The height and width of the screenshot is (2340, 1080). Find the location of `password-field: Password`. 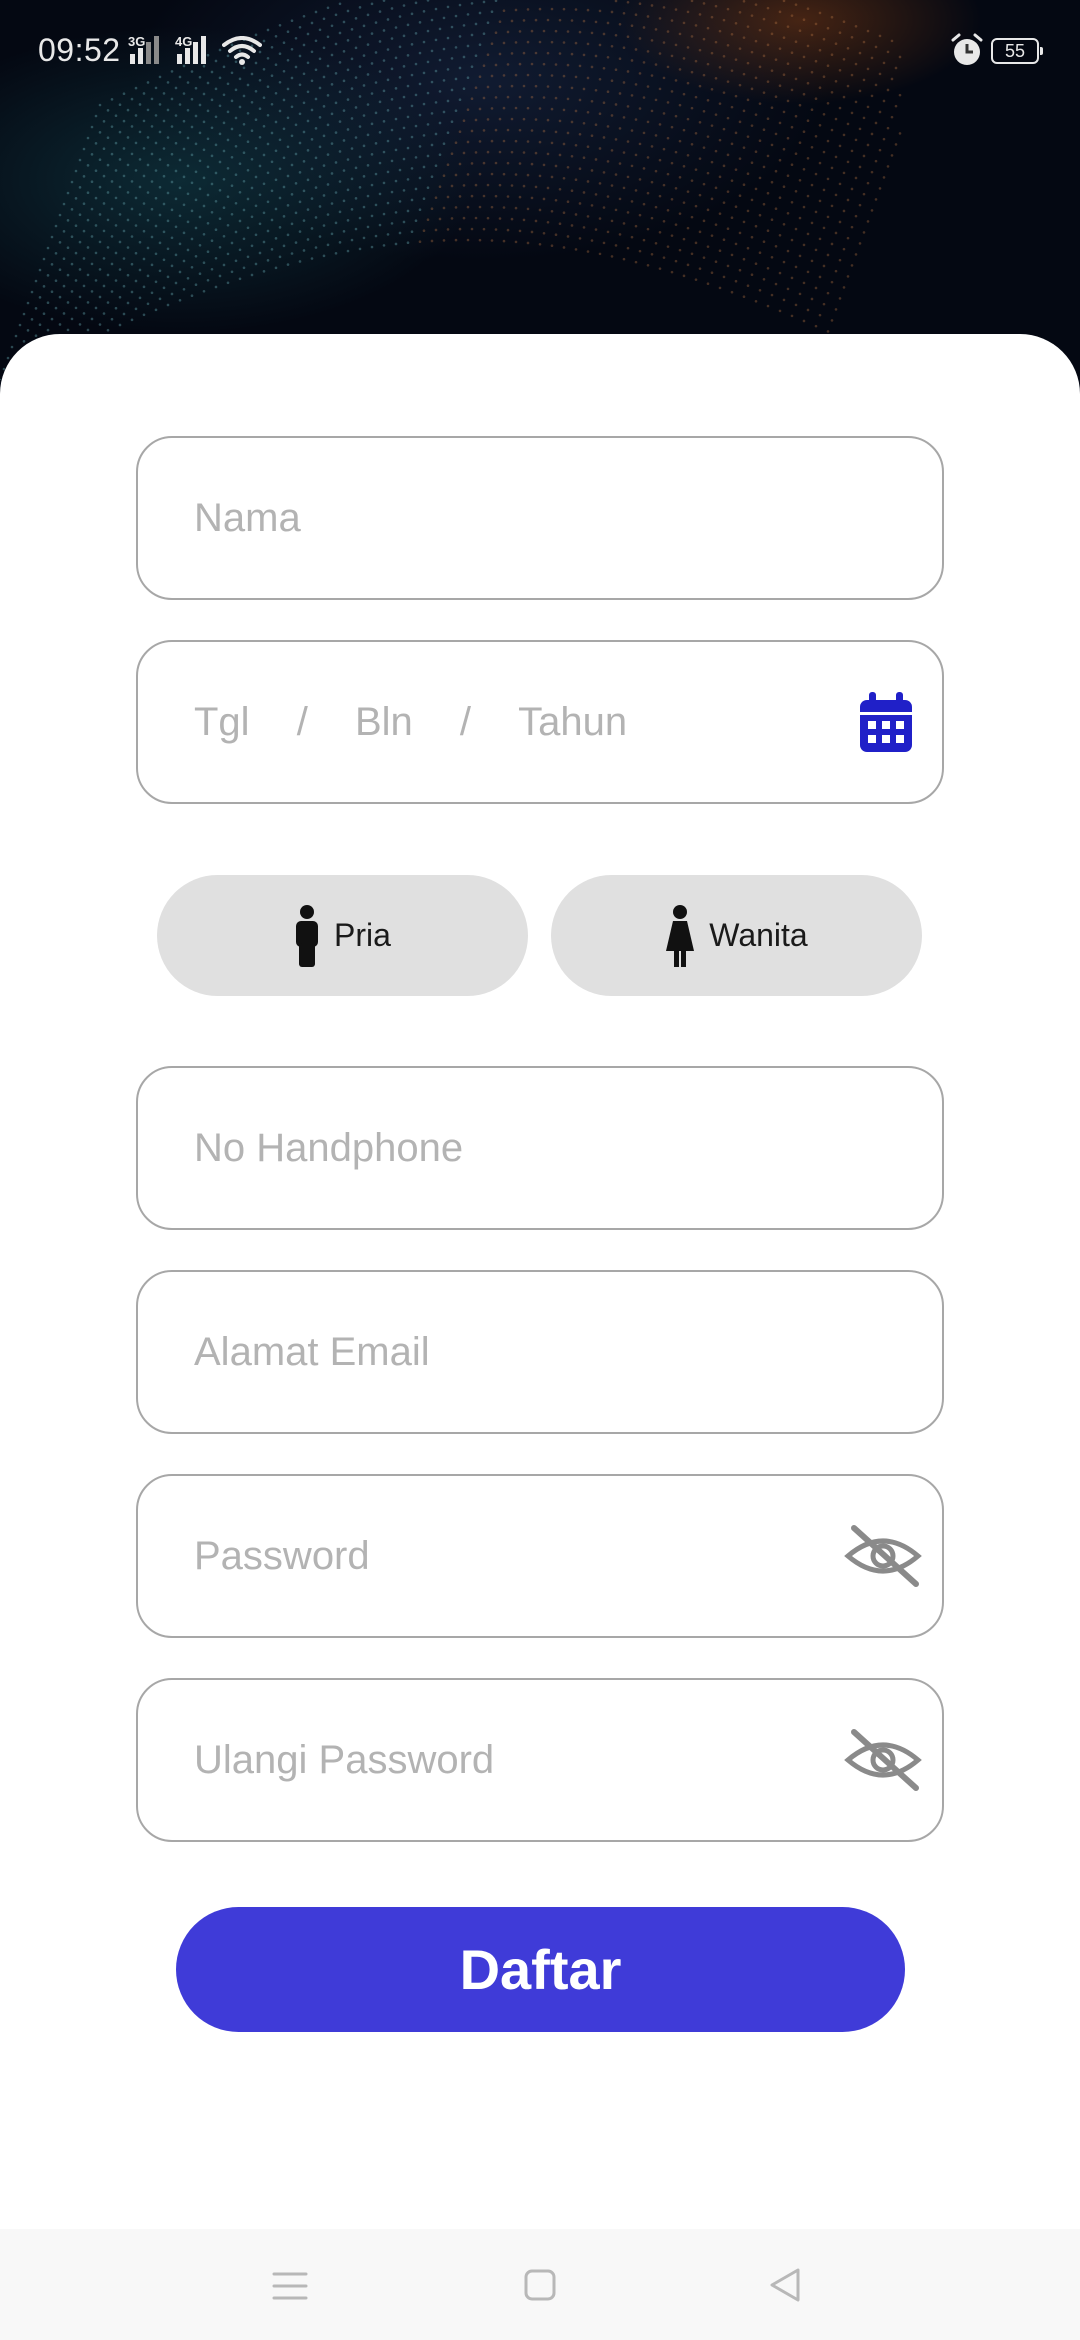

password-field: Password is located at coordinates (540, 1556).